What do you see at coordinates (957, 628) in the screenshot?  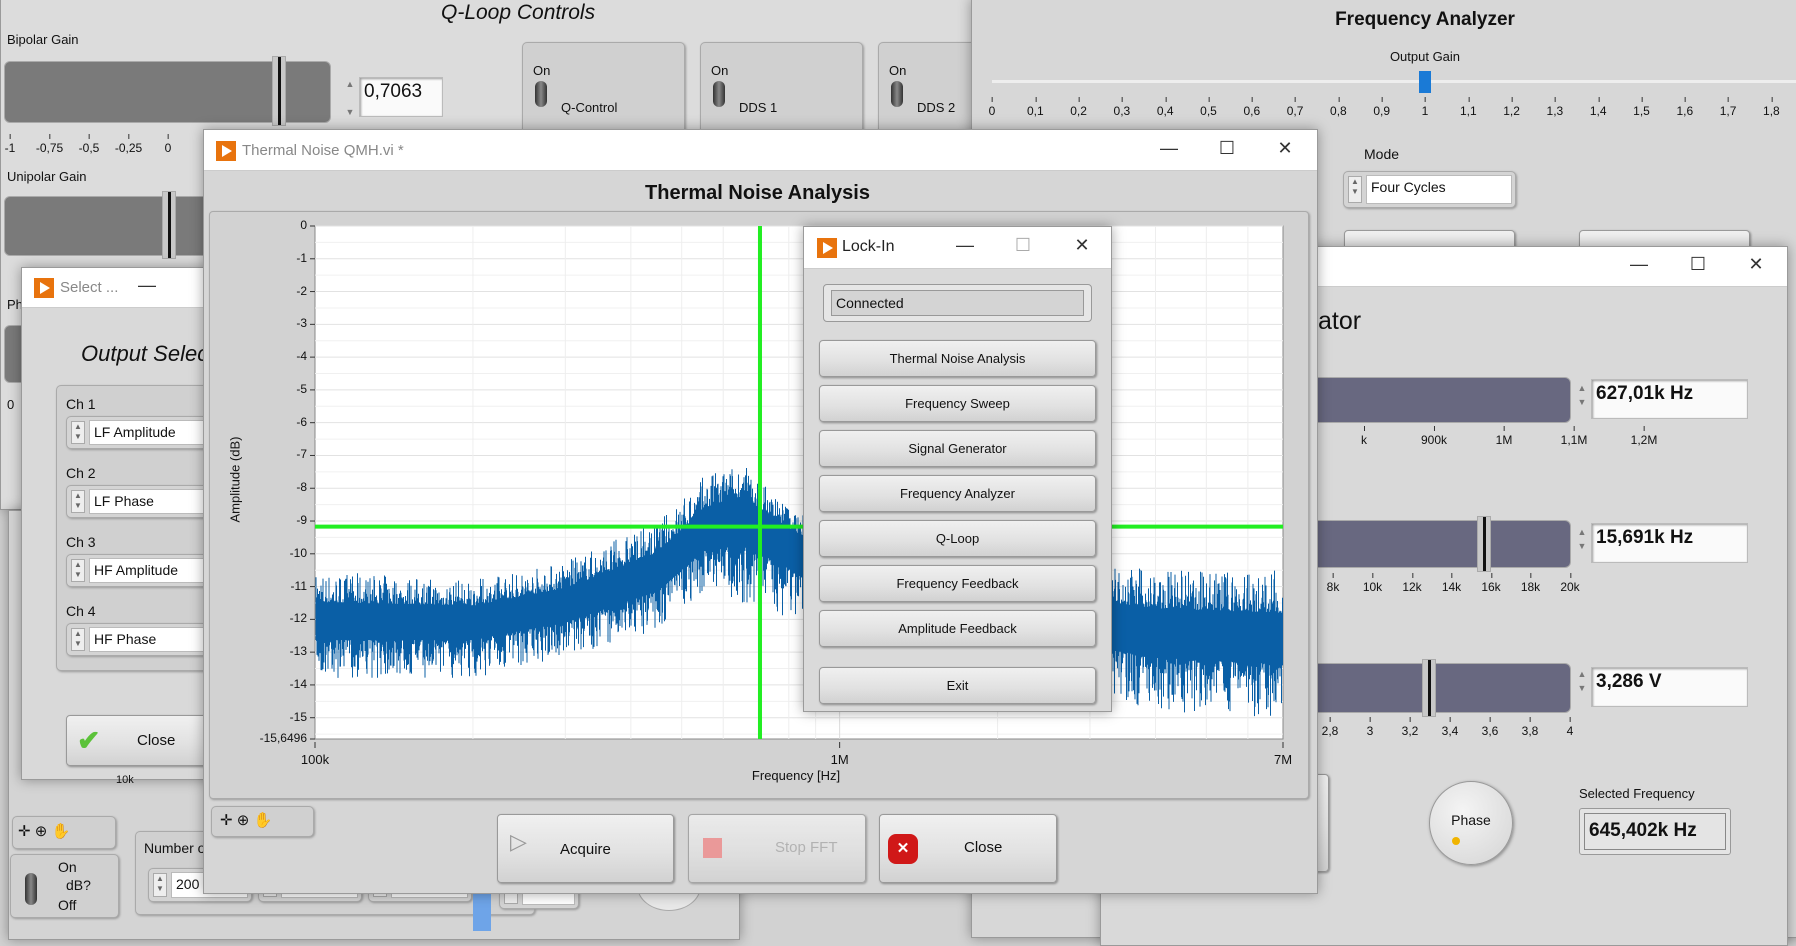 I see `lockin-button-amplitude-feedback: Amplitude Feedback` at bounding box center [957, 628].